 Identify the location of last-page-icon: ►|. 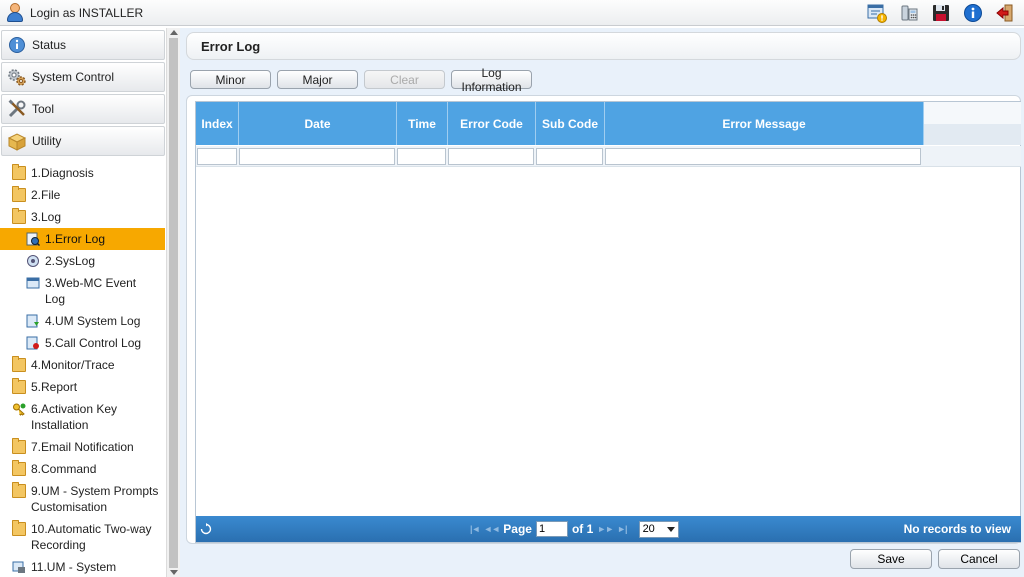
(622, 529).